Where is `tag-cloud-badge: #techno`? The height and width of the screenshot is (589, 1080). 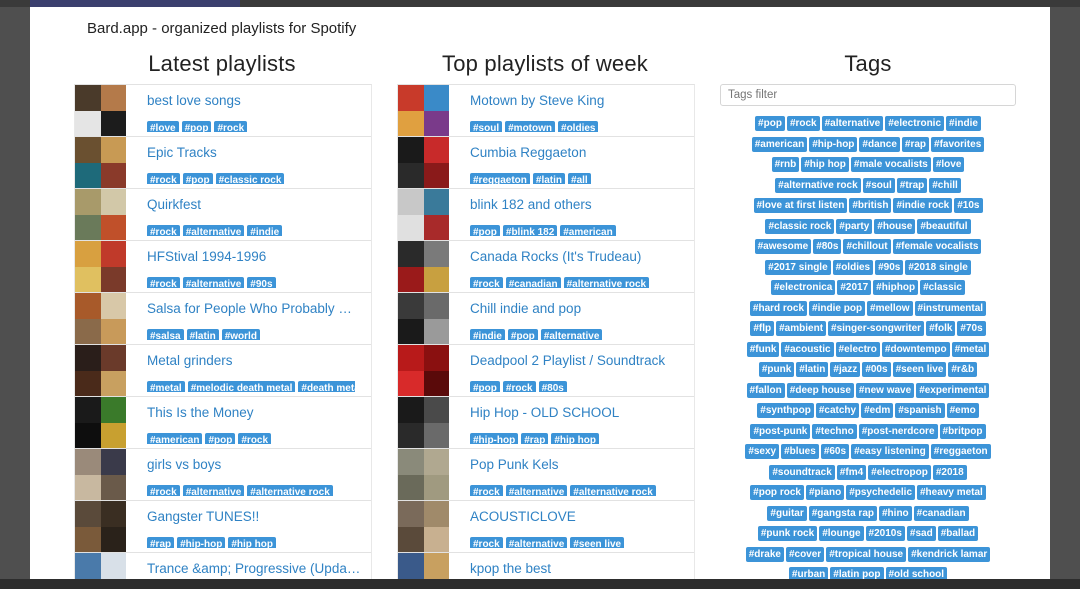 tag-cloud-badge: #techno is located at coordinates (834, 431).